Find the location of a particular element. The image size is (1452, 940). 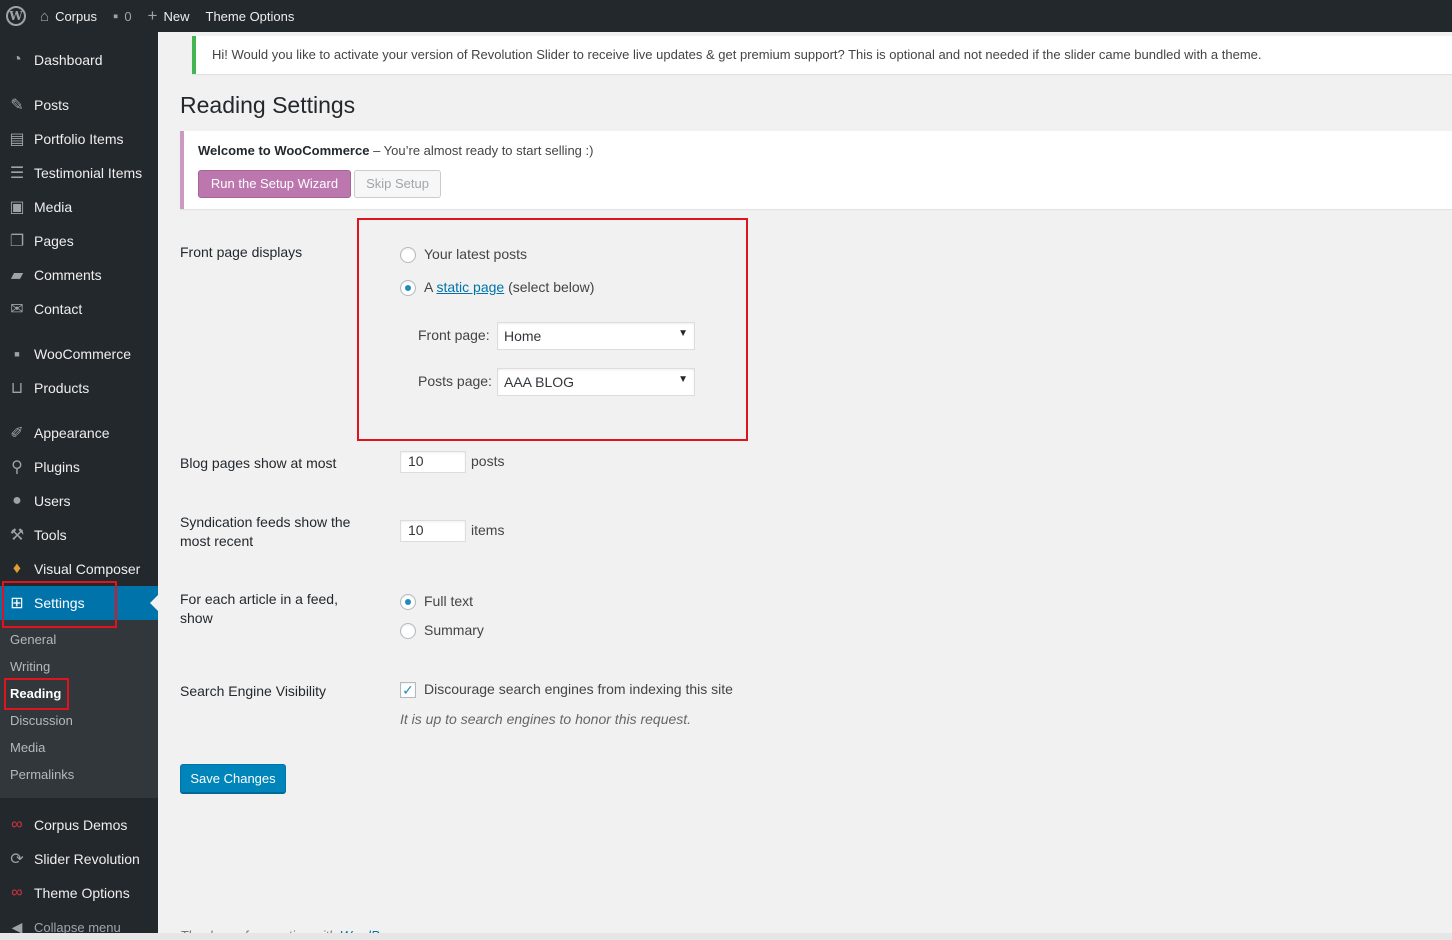

pages-icon: ❐ is located at coordinates (17, 241).